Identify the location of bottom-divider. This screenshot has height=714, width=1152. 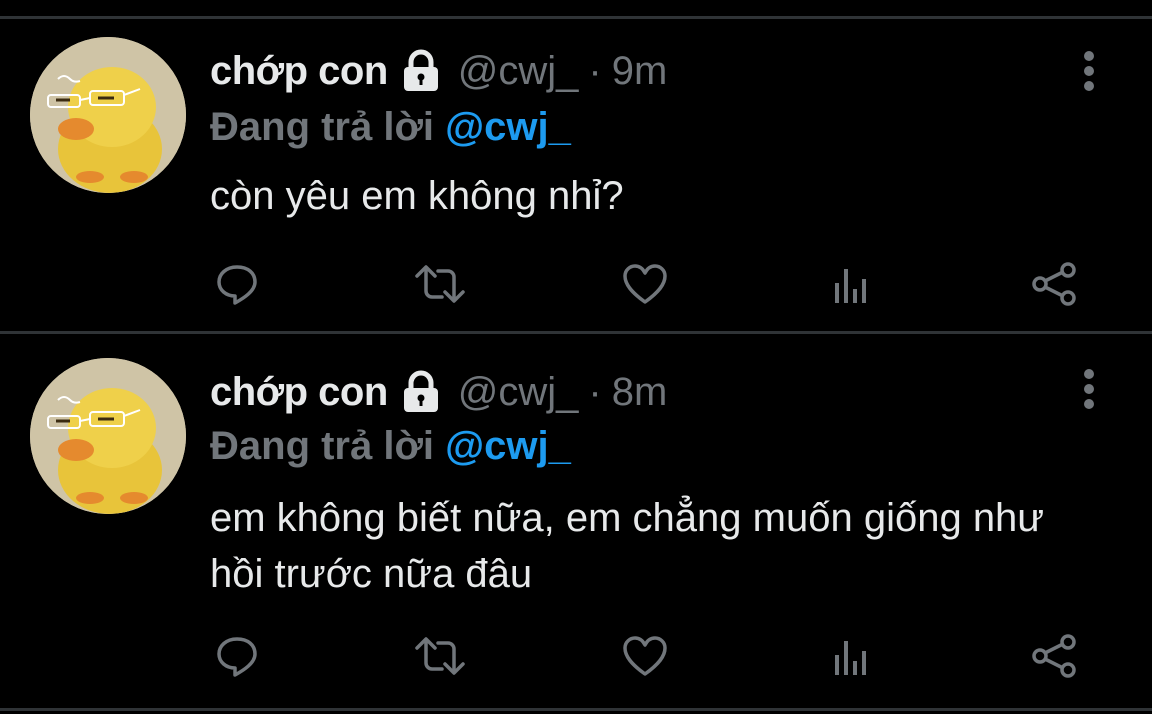
(576, 709).